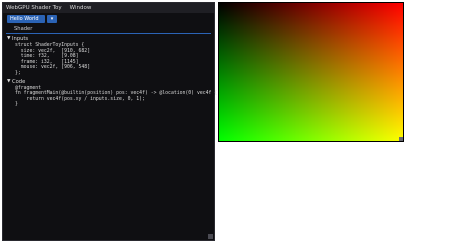 Image resolution: width=474 pixels, height=244 pixels. Describe the element at coordinates (108, 8) in the screenshot. I see `menu-bar: WebGPU Shader Toy Window` at that location.